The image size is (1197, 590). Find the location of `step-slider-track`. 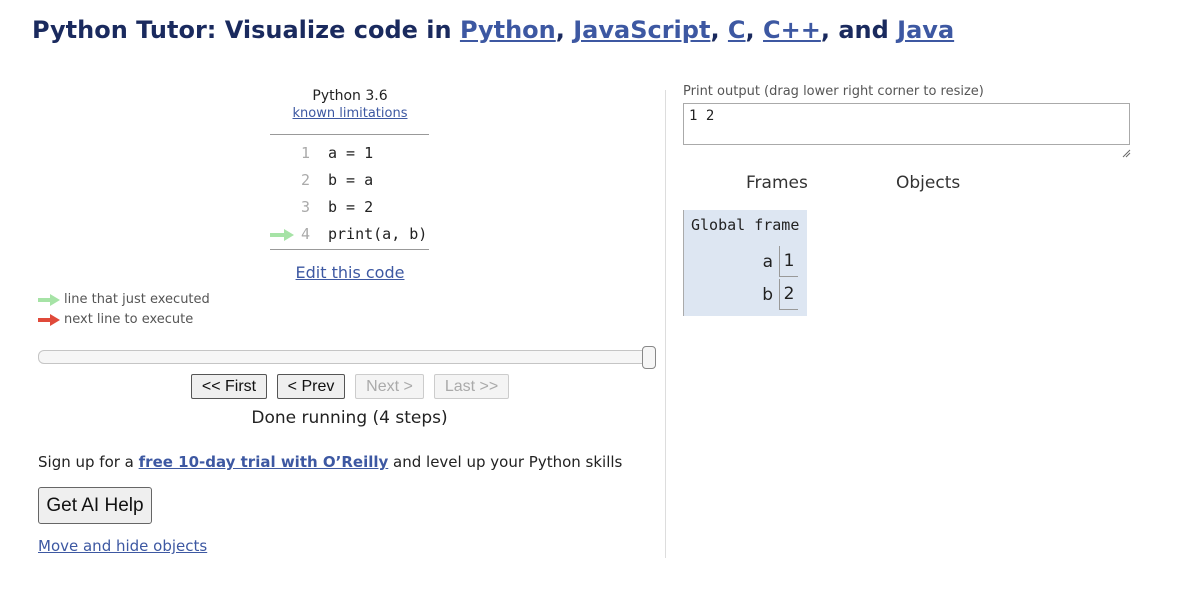

step-slider-track is located at coordinates (346, 357).